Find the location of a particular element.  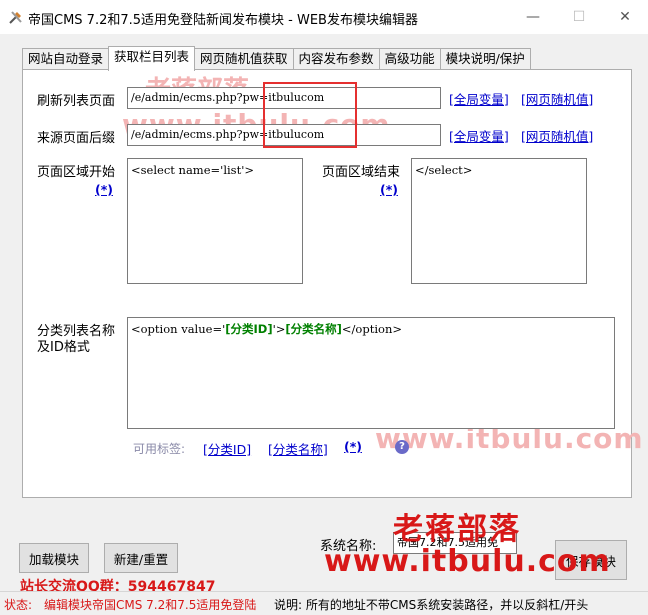

region-end-textarea: </select> is located at coordinates (499, 221).